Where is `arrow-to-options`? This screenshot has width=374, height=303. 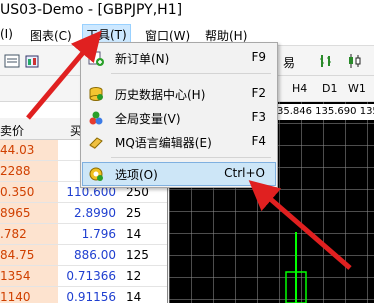 arrow-to-options is located at coordinates (300, 225).